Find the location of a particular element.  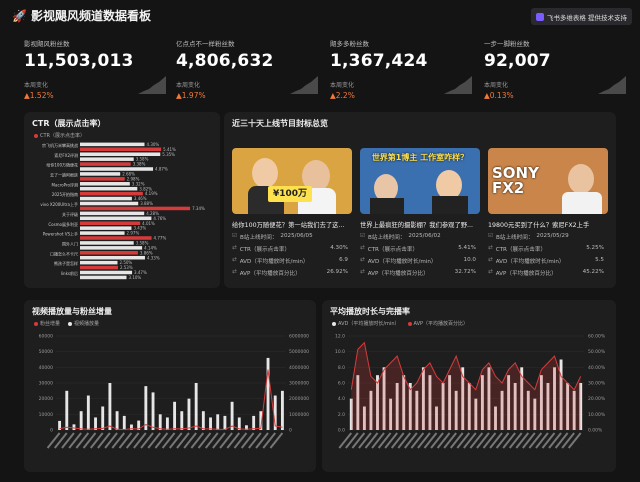

ctr-value-label: 4.76% is located at coordinates (159, 218).